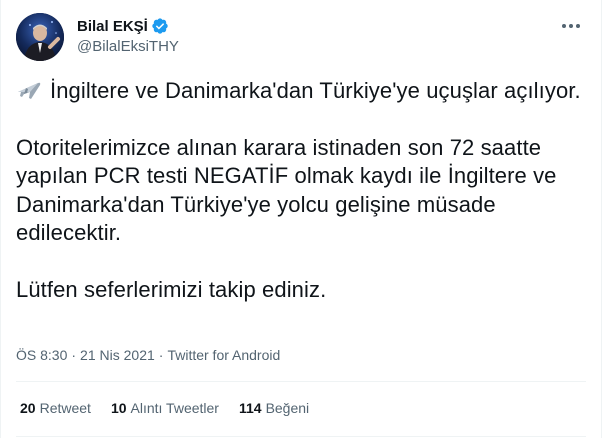 Image resolution: width=602 pixels, height=438 pixels. What do you see at coordinates (29, 90) in the screenshot?
I see `airplane-icon` at bounding box center [29, 90].